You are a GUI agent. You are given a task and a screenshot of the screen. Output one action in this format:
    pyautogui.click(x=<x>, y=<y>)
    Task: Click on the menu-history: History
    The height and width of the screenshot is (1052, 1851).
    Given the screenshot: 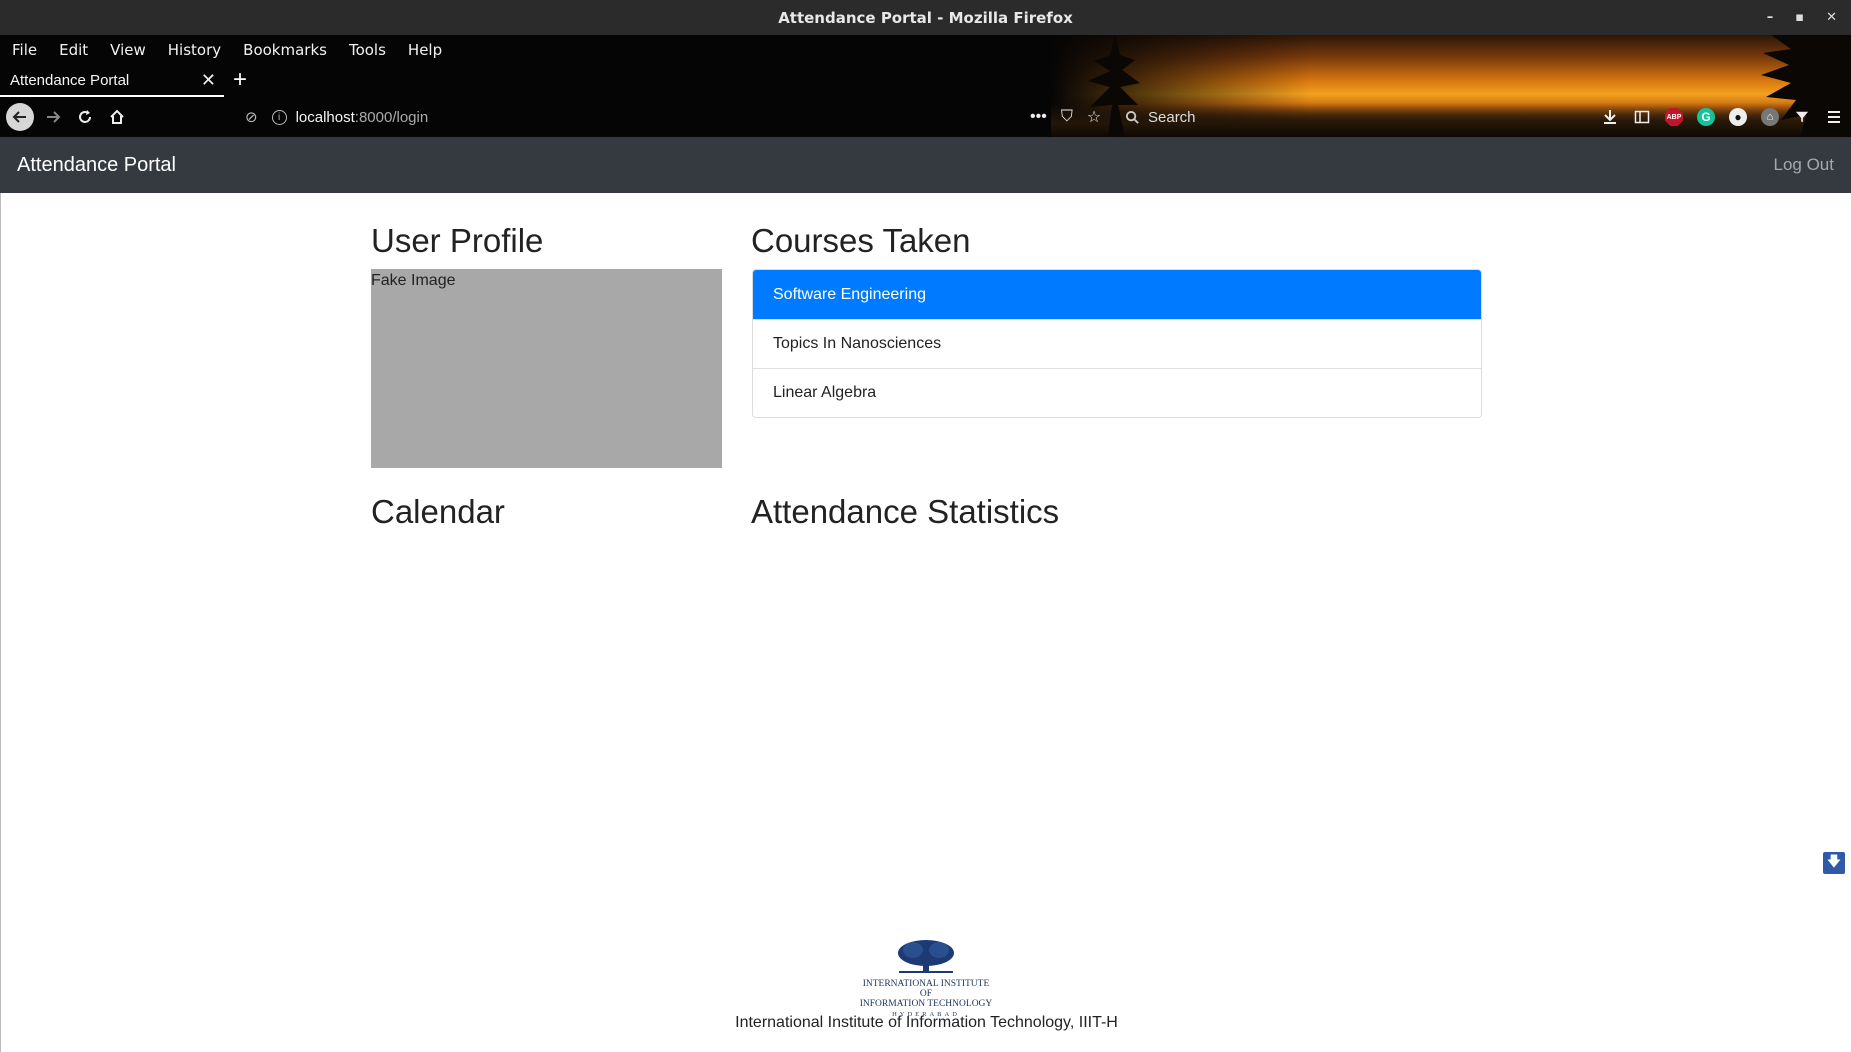 What is the action you would take?
    pyautogui.click(x=194, y=50)
    